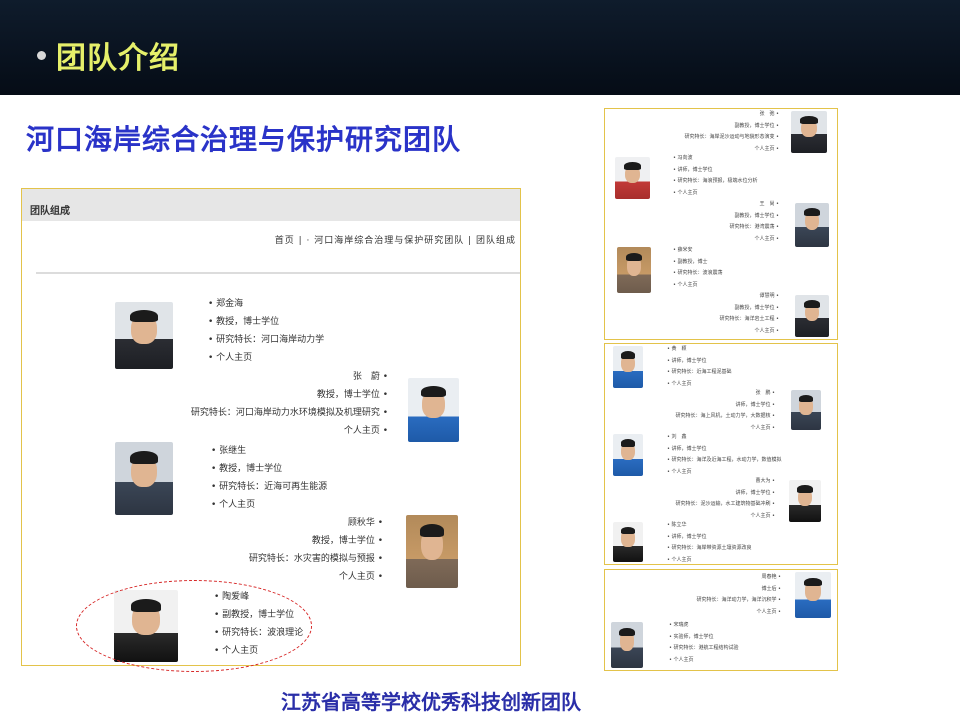 This screenshot has width=960, height=720. I want to click on member-field: 研究特长：海洋岩土工程, so click(749, 320).